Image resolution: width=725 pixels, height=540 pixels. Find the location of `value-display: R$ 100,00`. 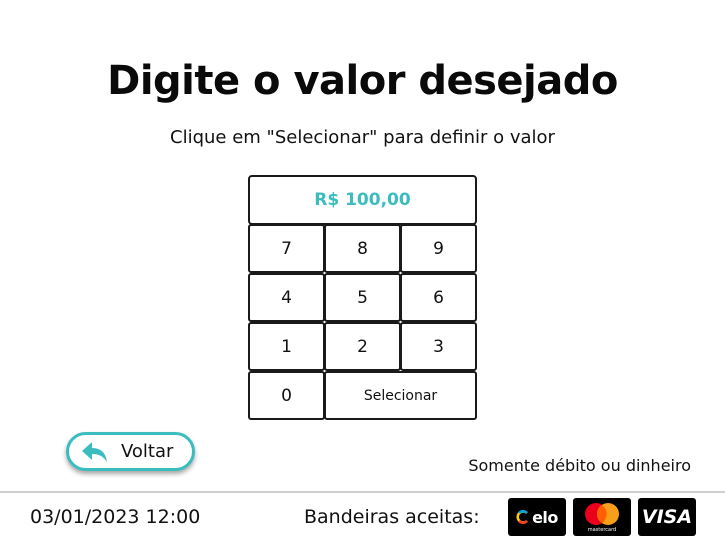

value-display: R$ 100,00 is located at coordinates (362, 200).